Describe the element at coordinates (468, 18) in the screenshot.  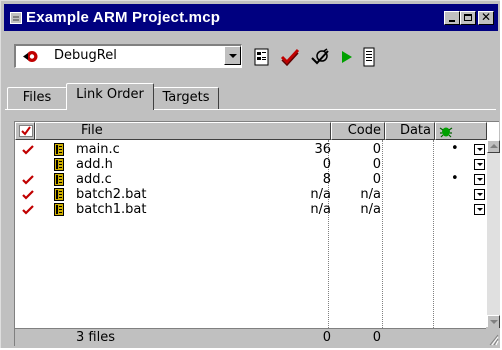
I see `maximize-button` at that location.